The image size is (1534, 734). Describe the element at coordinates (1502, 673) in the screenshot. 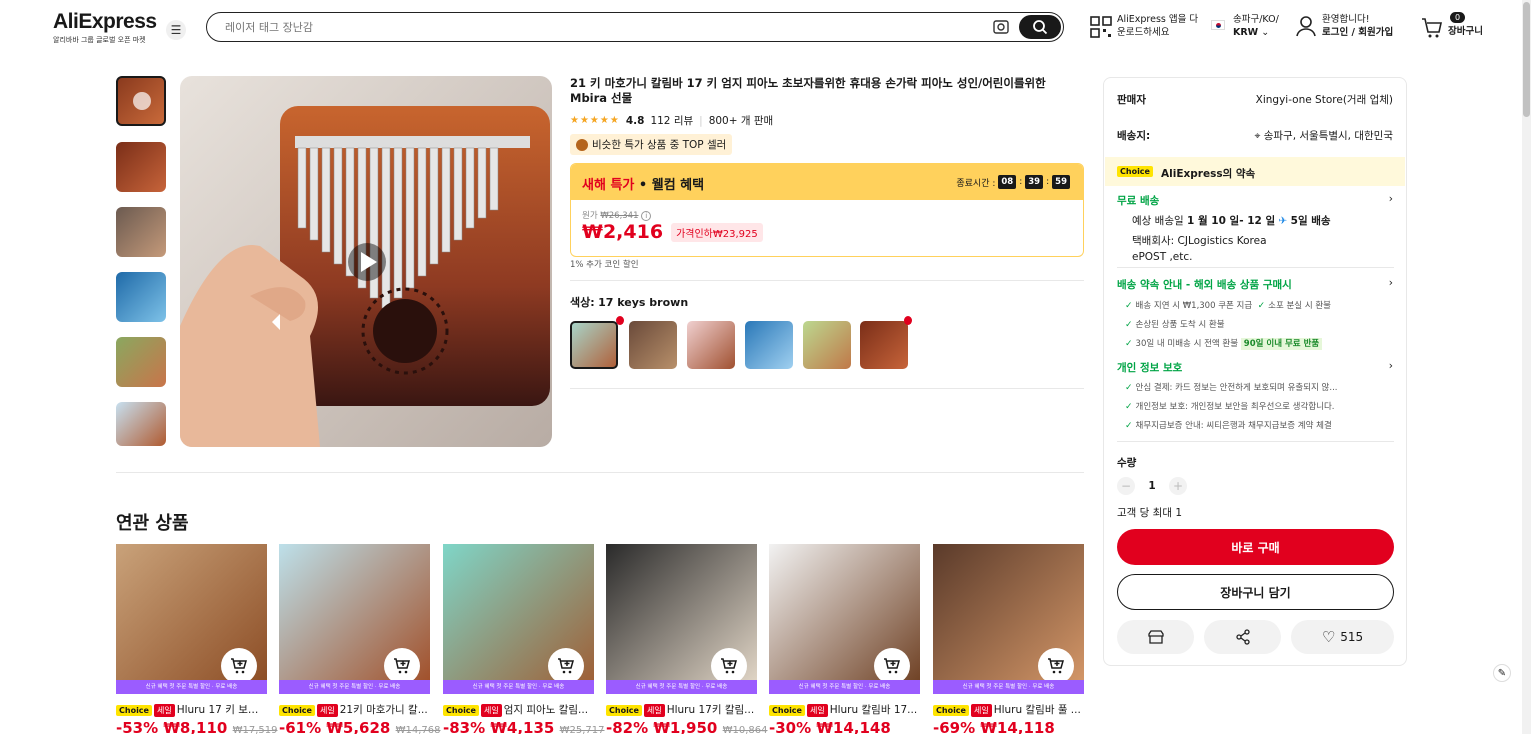

I see `edit-icon: ✎` at that location.